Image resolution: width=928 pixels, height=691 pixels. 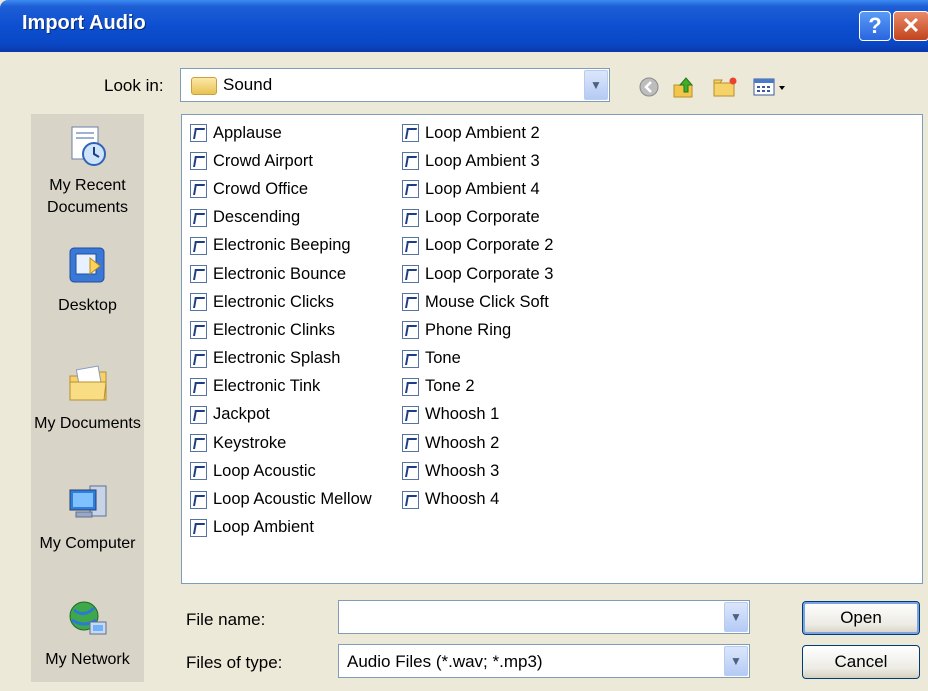 What do you see at coordinates (87, 280) in the screenshot?
I see `place-desktop: Desktop` at bounding box center [87, 280].